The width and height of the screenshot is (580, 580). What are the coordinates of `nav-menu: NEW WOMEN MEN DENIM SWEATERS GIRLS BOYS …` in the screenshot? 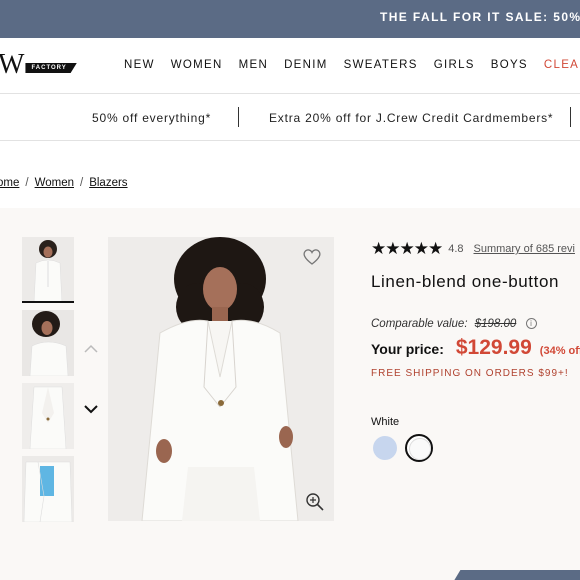 It's located at (352, 65).